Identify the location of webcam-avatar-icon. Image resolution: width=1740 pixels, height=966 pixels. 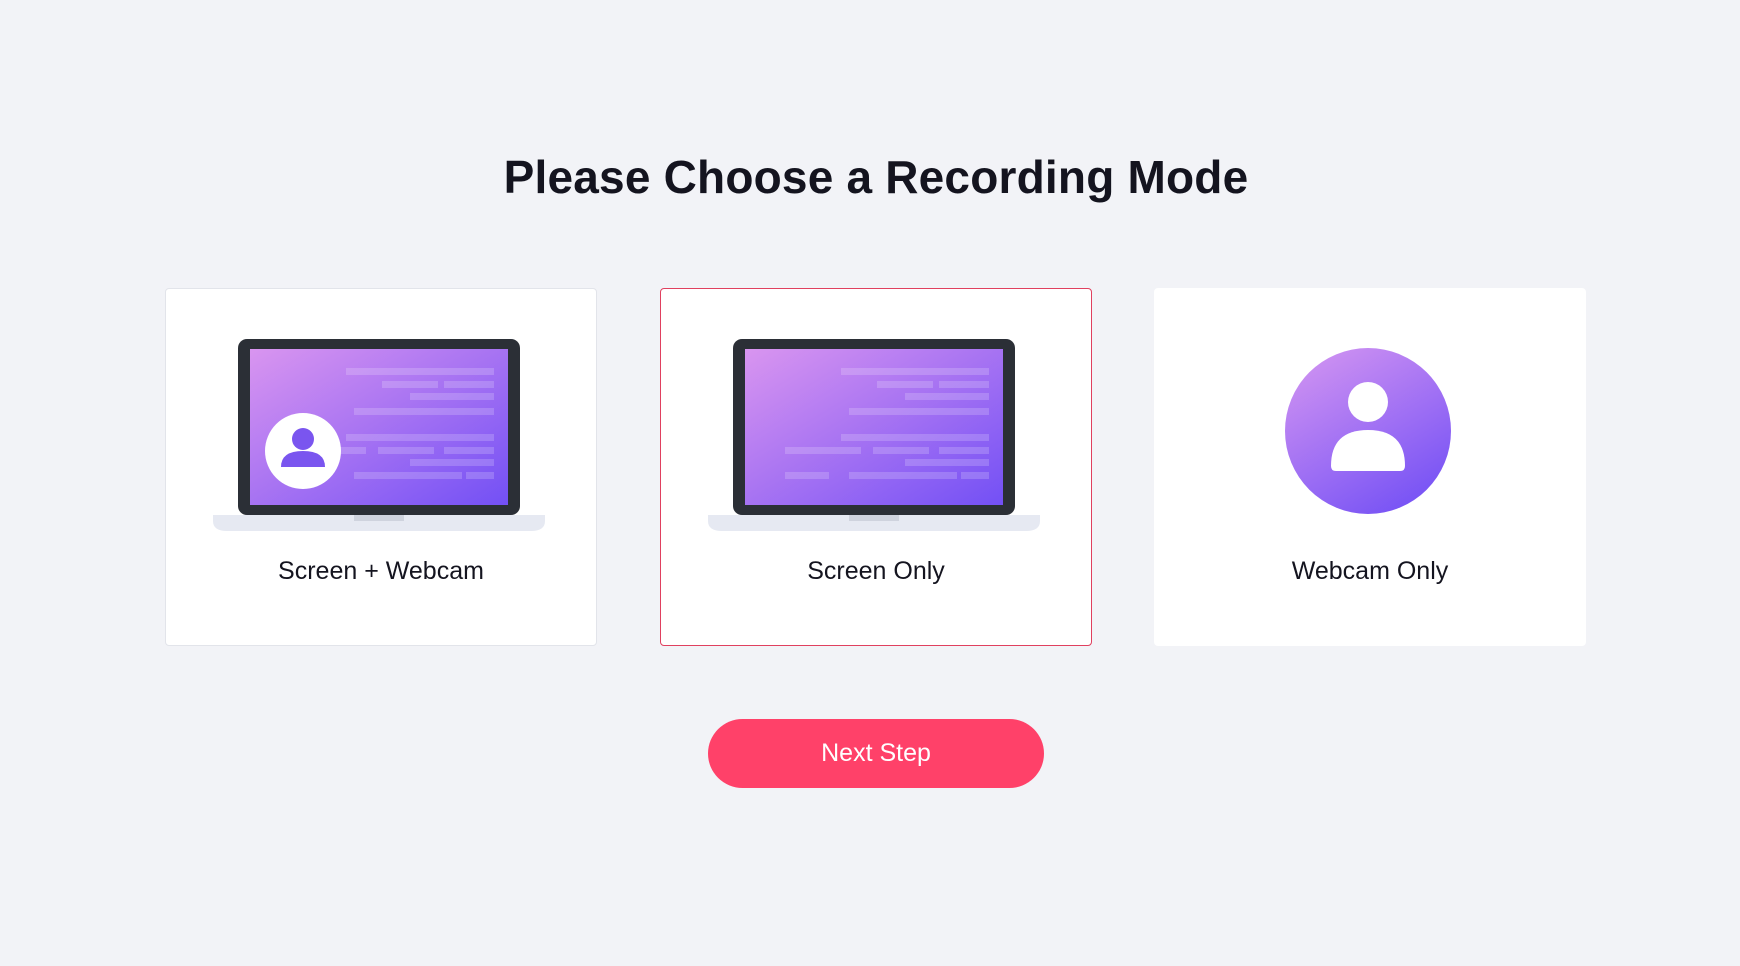
(1370, 434).